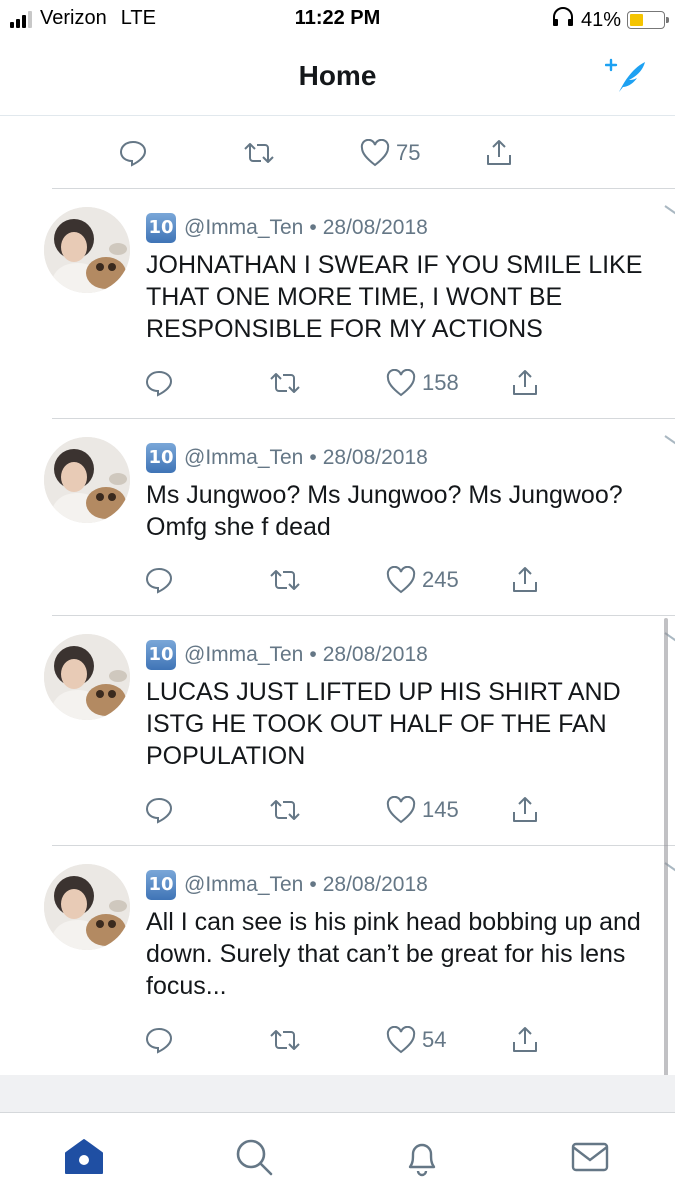 The height and width of the screenshot is (1200, 675). I want to click on top-nav-bar: Home, so click(337, 77).